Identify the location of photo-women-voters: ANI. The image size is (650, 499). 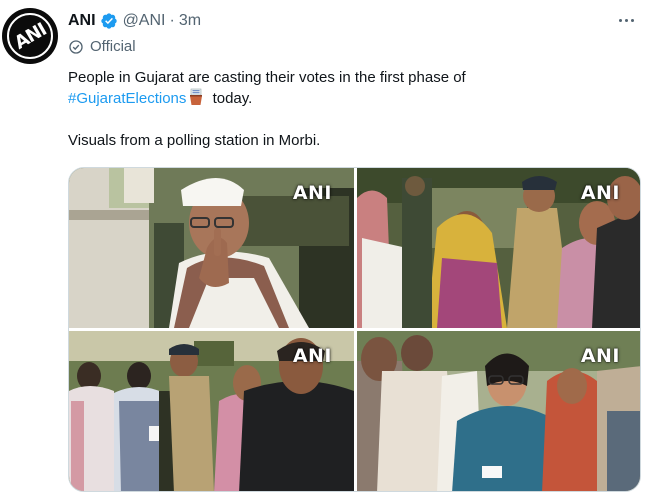
(211, 411).